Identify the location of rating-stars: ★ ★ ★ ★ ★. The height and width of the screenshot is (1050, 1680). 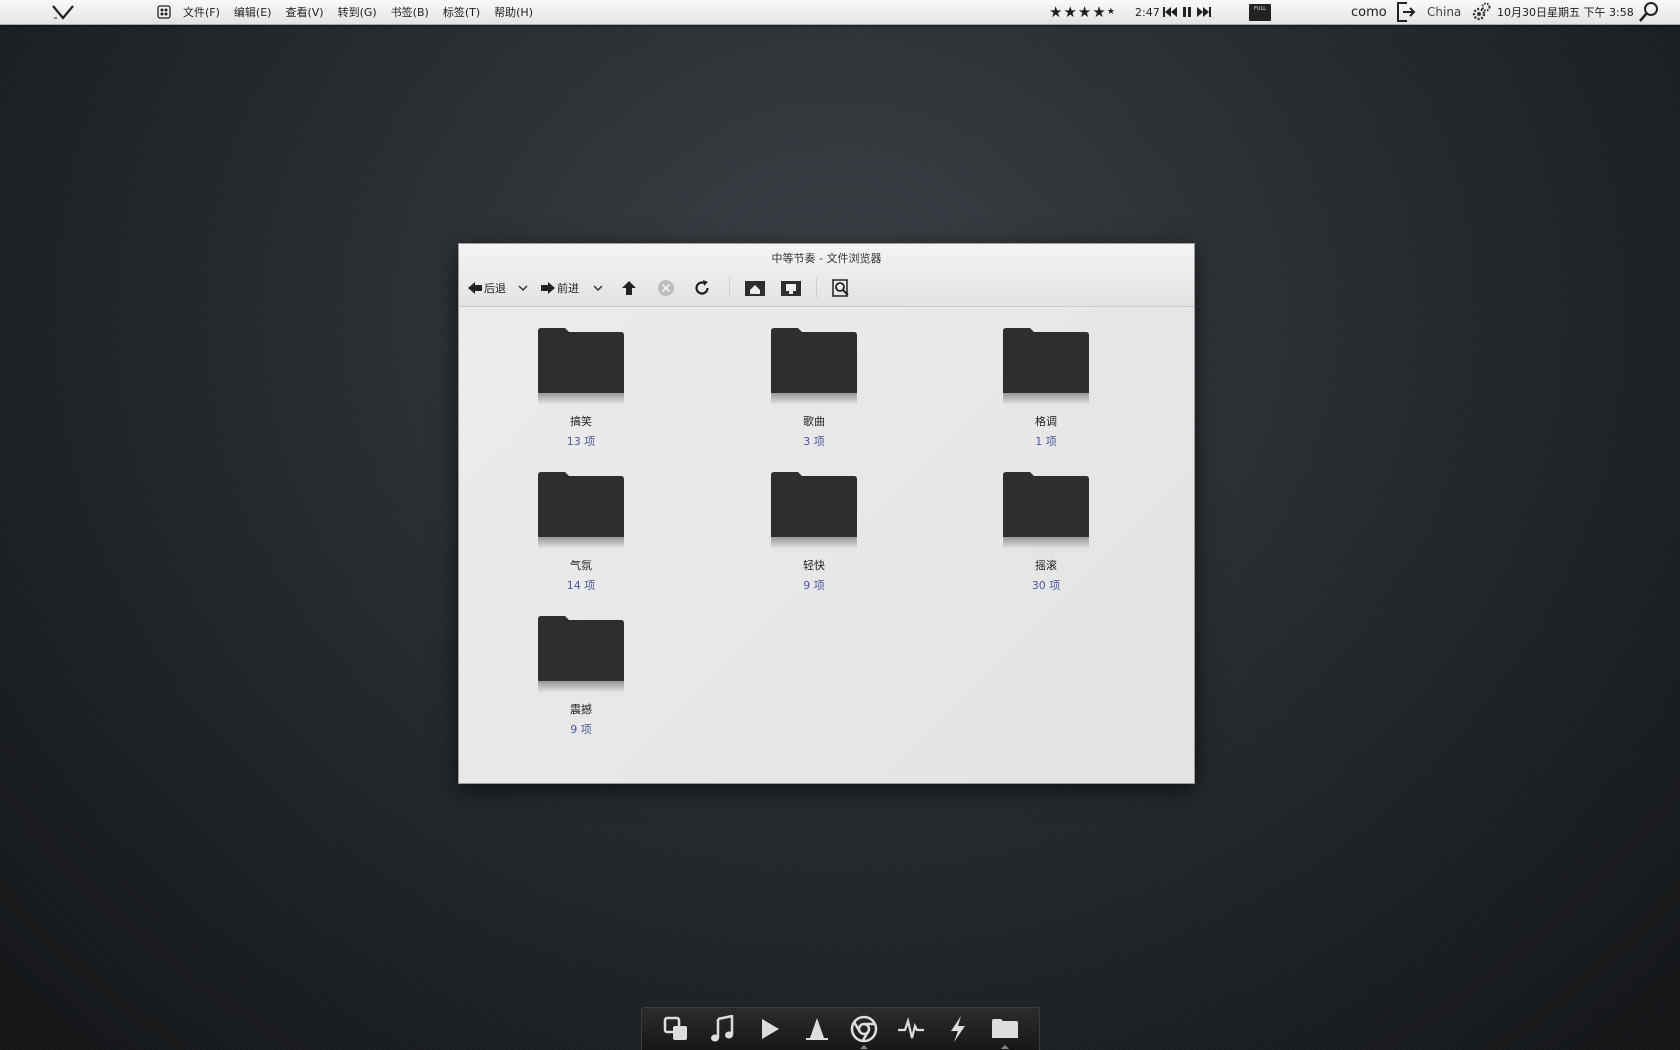
(1082, 12).